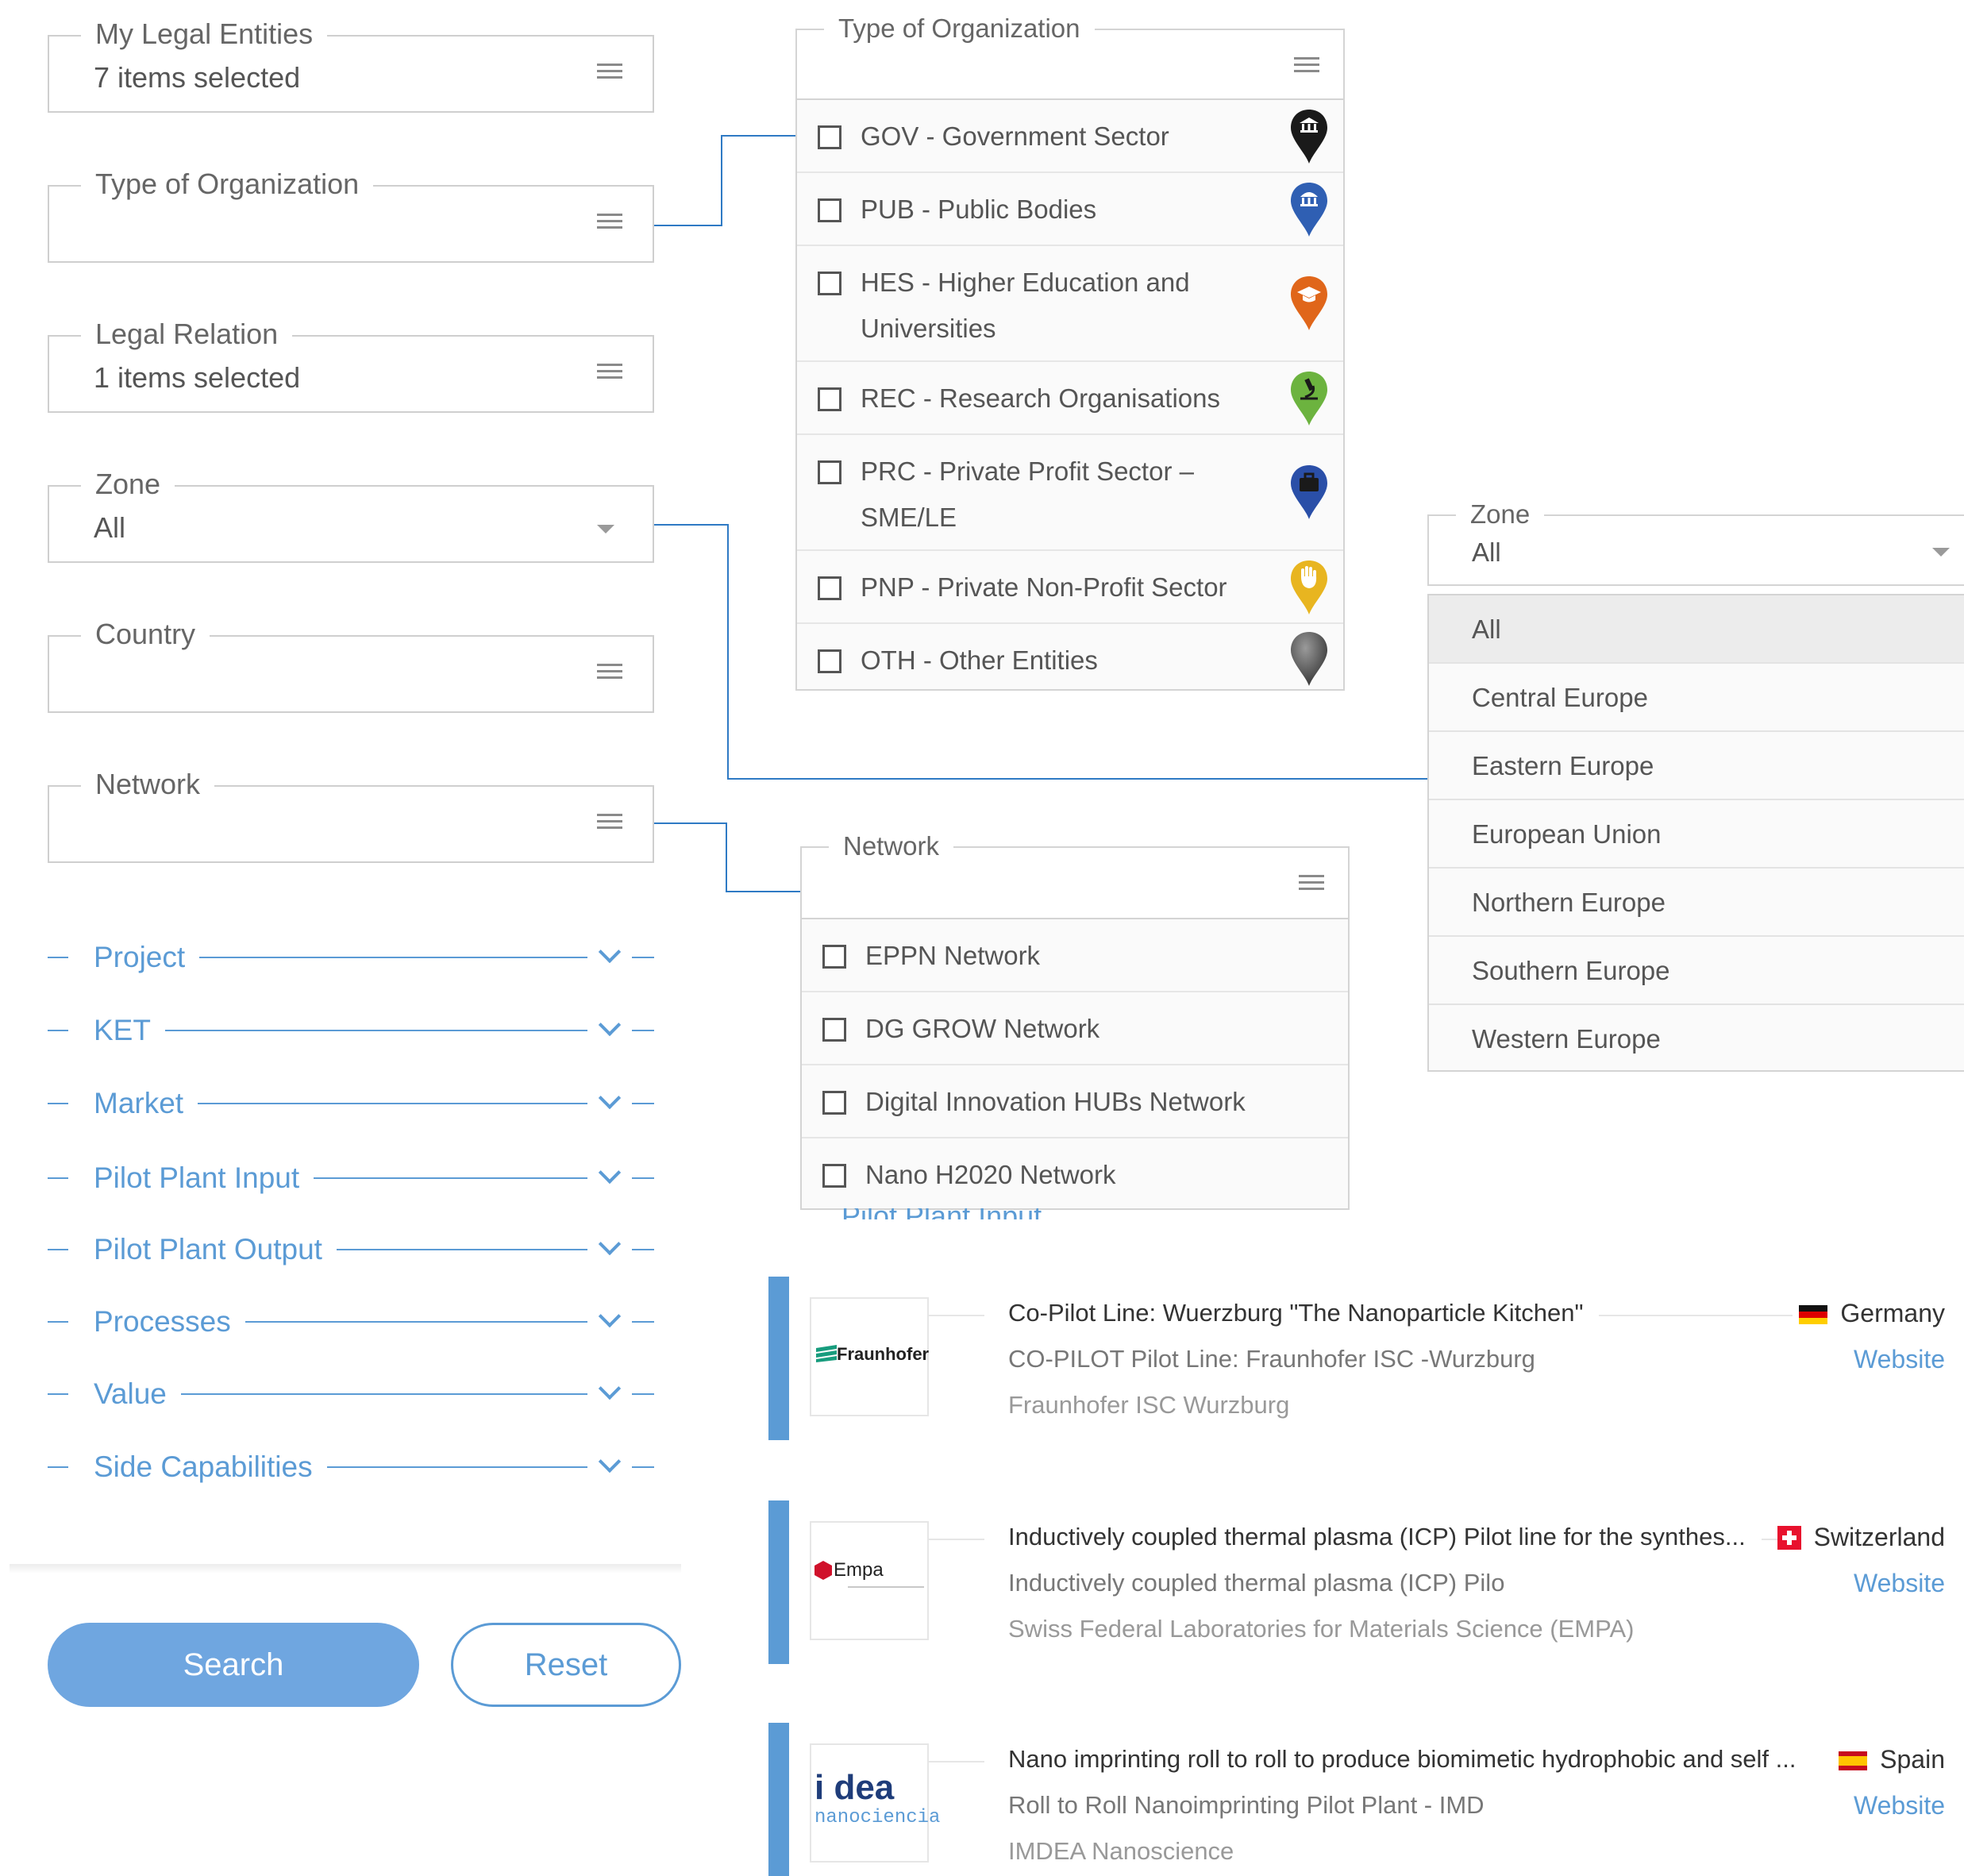 The width and height of the screenshot is (1964, 1876). What do you see at coordinates (205, 35) in the screenshot?
I see `my-legal-entities-label: My Legal Entities` at bounding box center [205, 35].